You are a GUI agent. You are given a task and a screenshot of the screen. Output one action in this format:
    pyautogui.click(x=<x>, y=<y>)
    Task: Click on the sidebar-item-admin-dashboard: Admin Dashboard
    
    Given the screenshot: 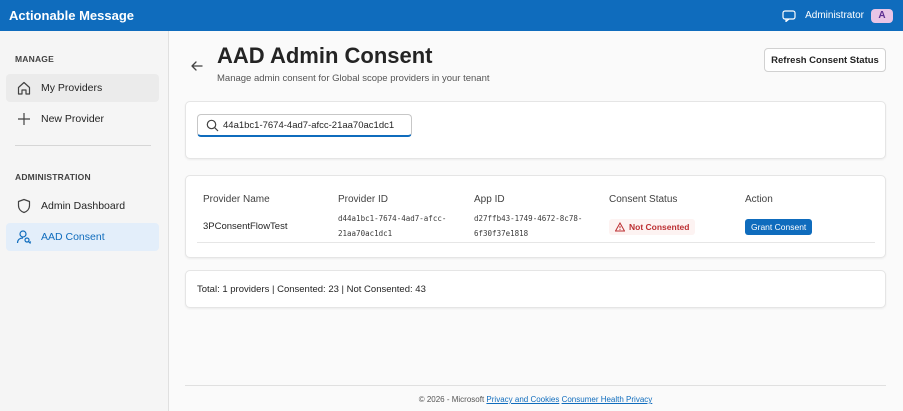 What is the action you would take?
    pyautogui.click(x=82, y=206)
    